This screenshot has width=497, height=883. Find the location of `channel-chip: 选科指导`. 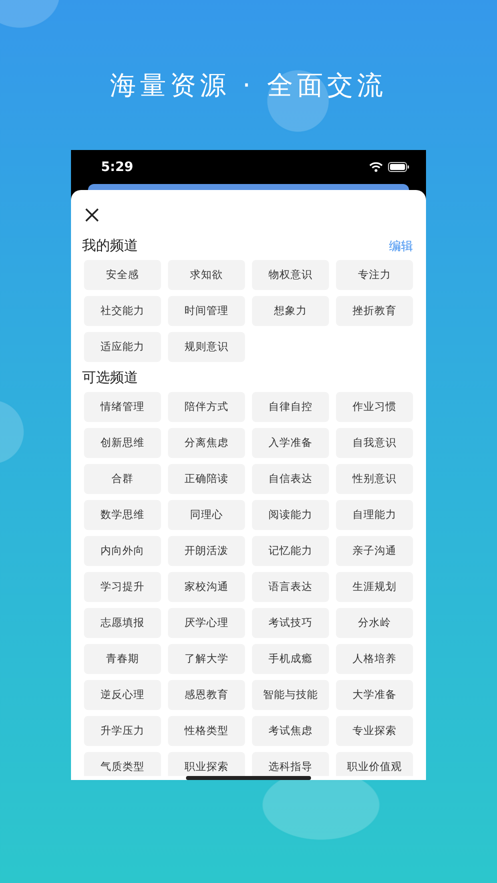

channel-chip: 选科指导 is located at coordinates (290, 764).